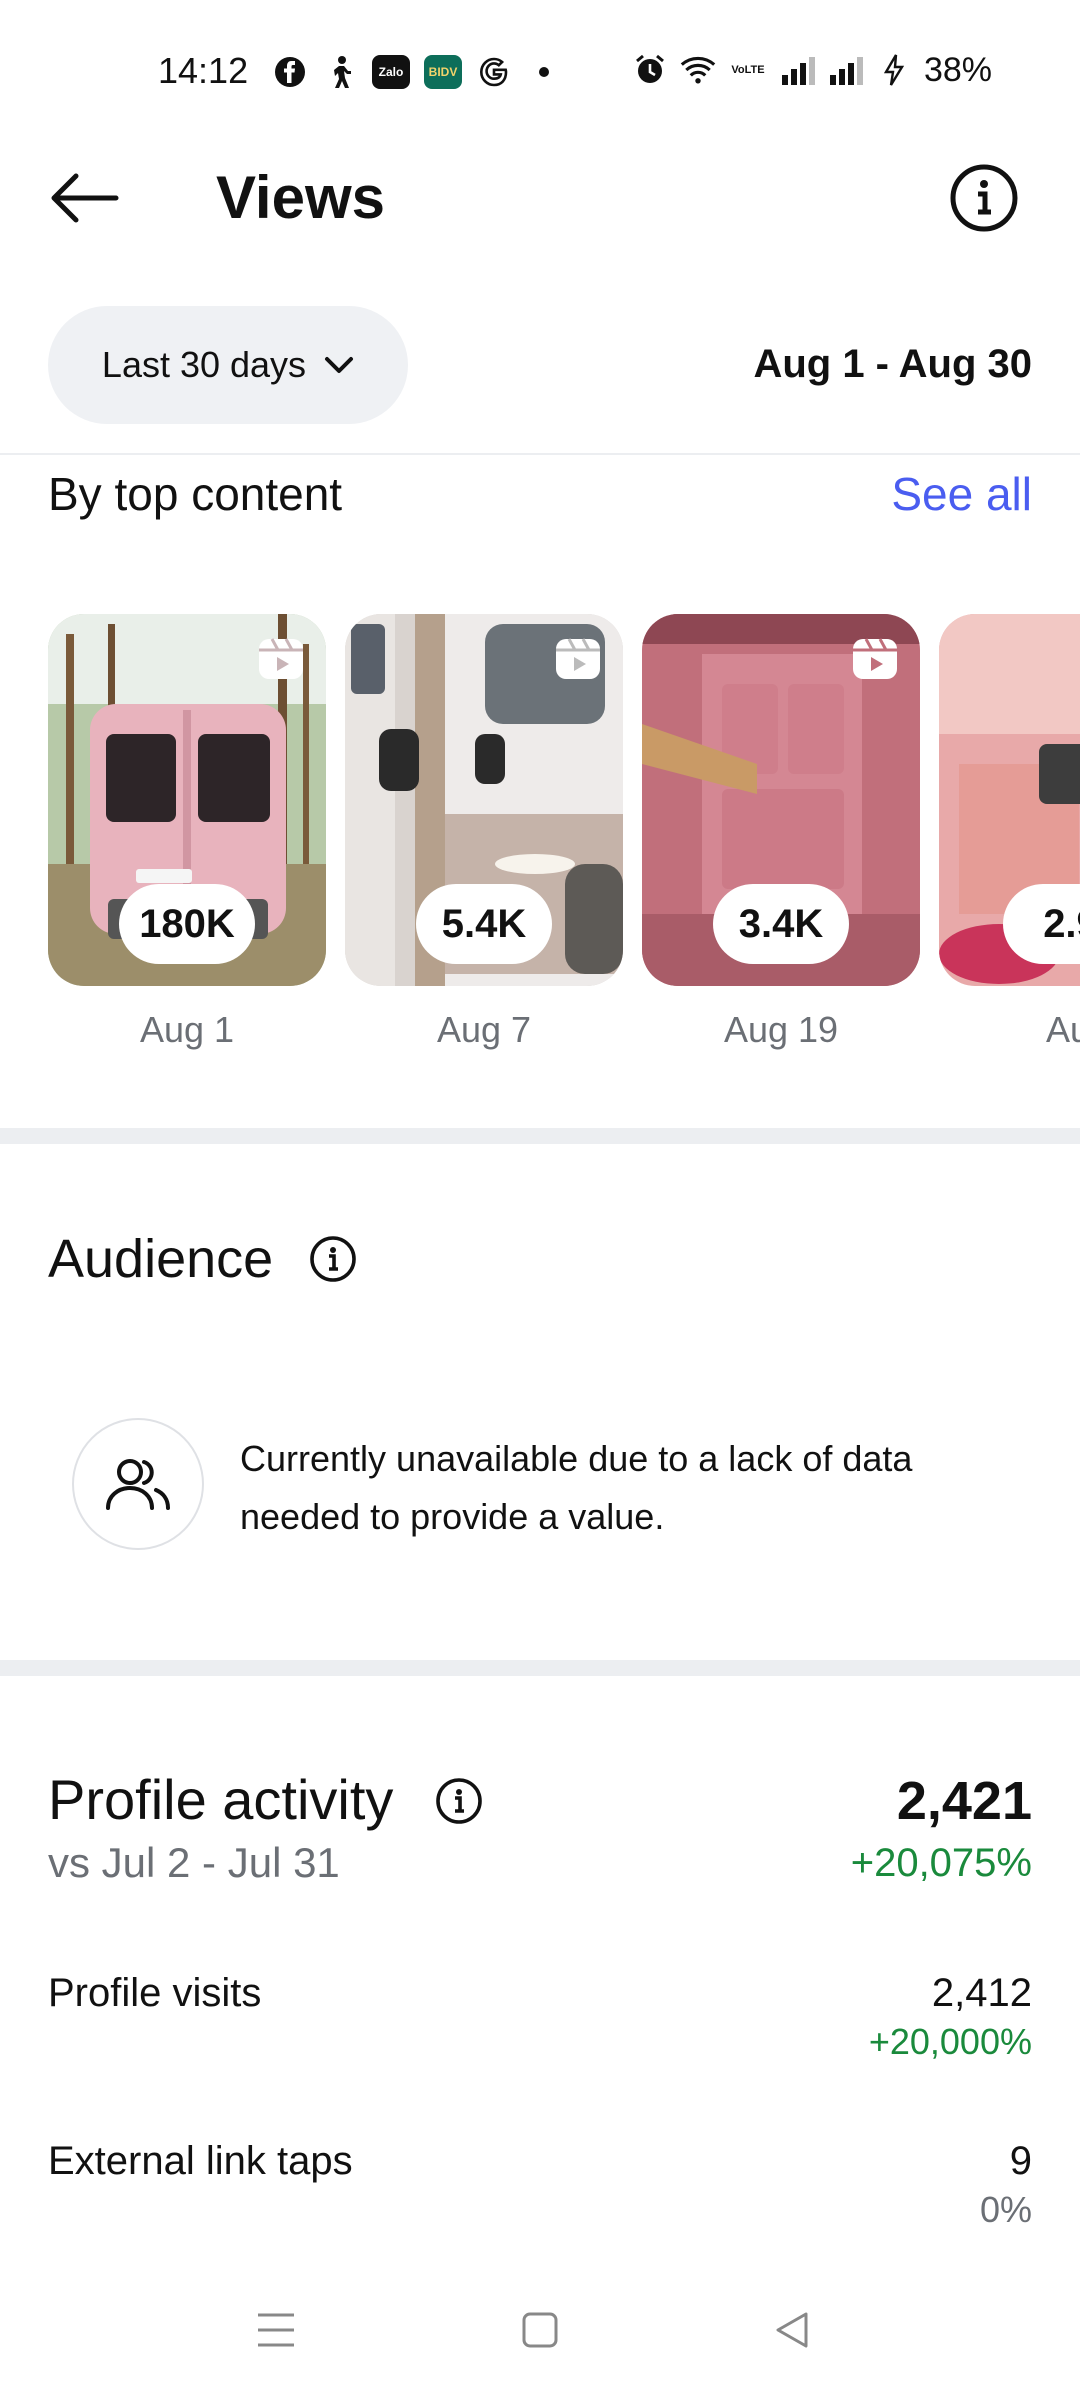 This screenshot has height=2400, width=1080. Describe the element at coordinates (544, 72) in the screenshot. I see `dot-icon` at that location.